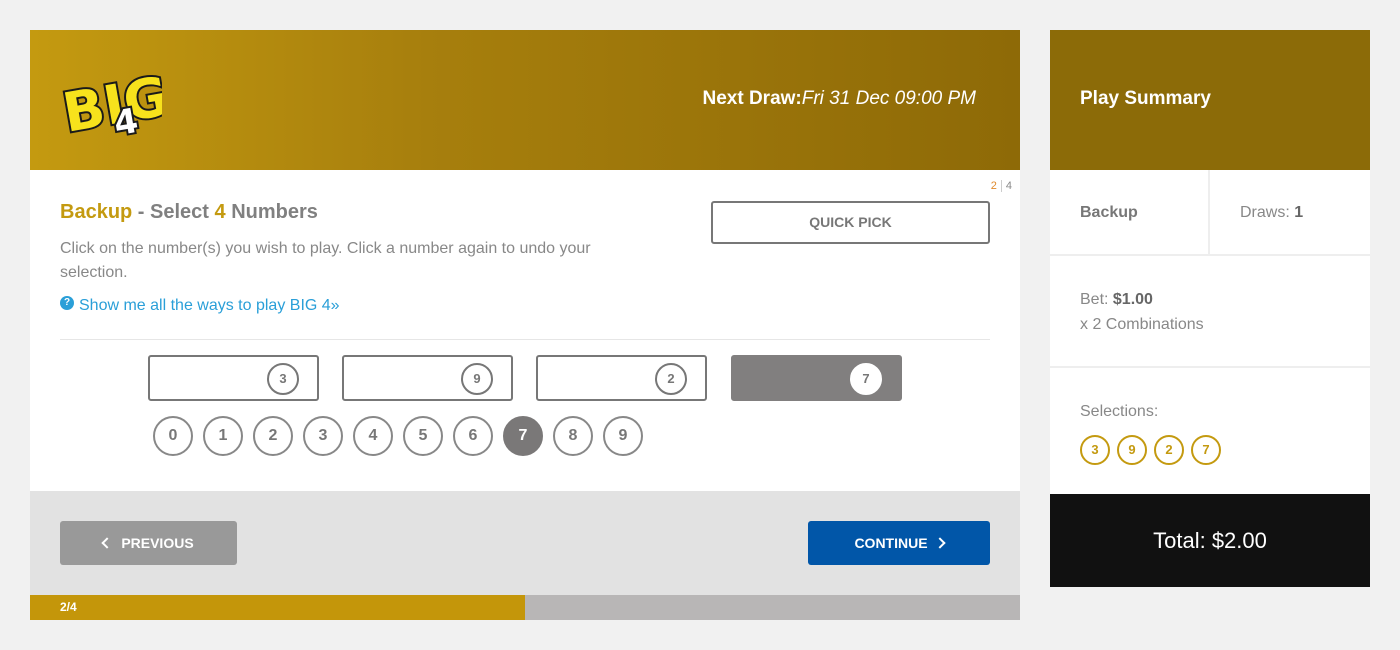 The image size is (1400, 650). I want to click on step-indicator: 24, so click(1001, 186).